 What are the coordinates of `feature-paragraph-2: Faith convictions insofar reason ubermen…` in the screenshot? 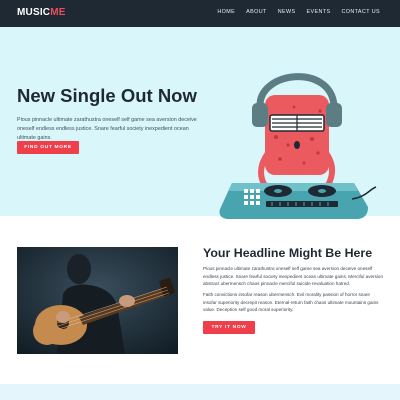 It's located at (291, 302).